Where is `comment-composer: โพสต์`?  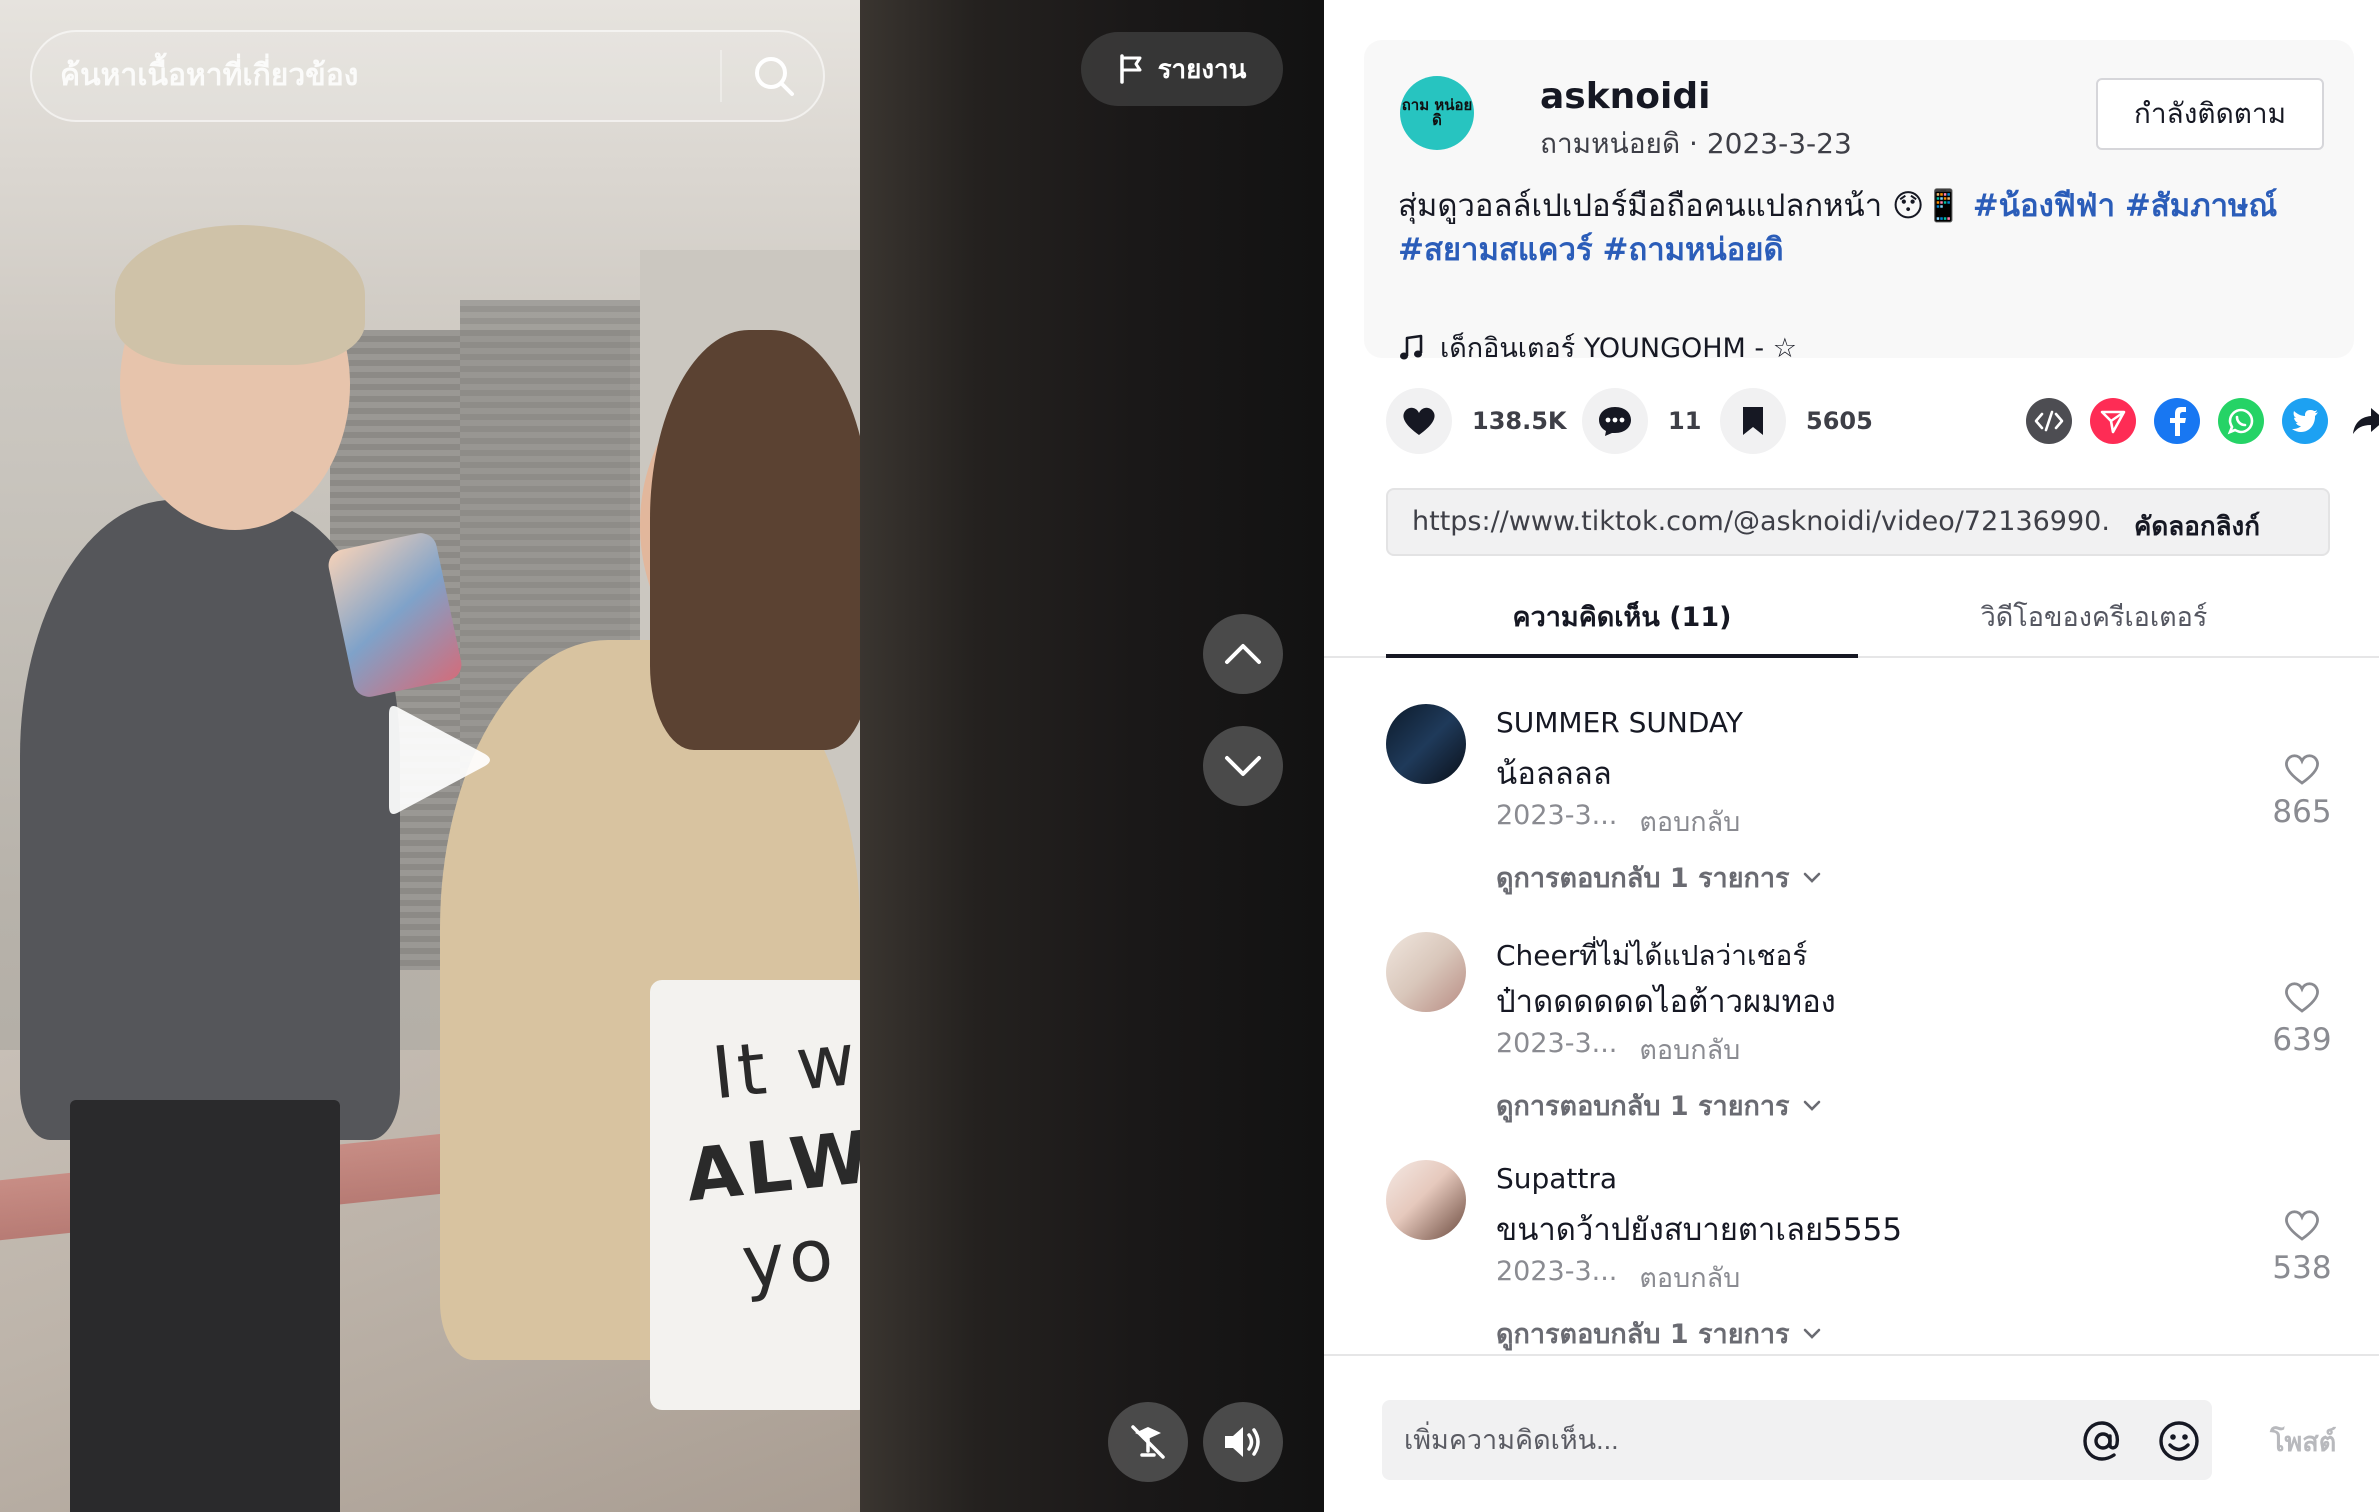
comment-composer: โพสต์ is located at coordinates (1851, 1433).